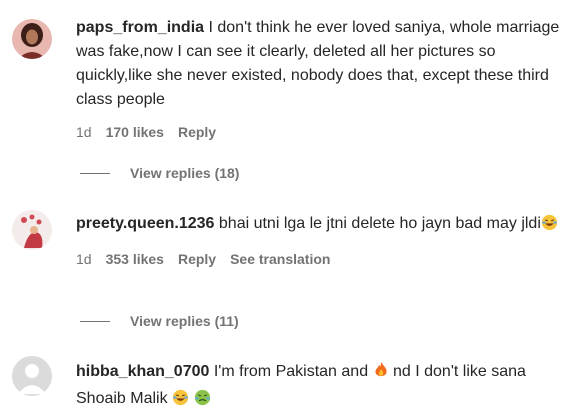 The width and height of the screenshot is (571, 414). Describe the element at coordinates (291, 371) in the screenshot. I see `comment-text: I'm from Pakistan and` at that location.